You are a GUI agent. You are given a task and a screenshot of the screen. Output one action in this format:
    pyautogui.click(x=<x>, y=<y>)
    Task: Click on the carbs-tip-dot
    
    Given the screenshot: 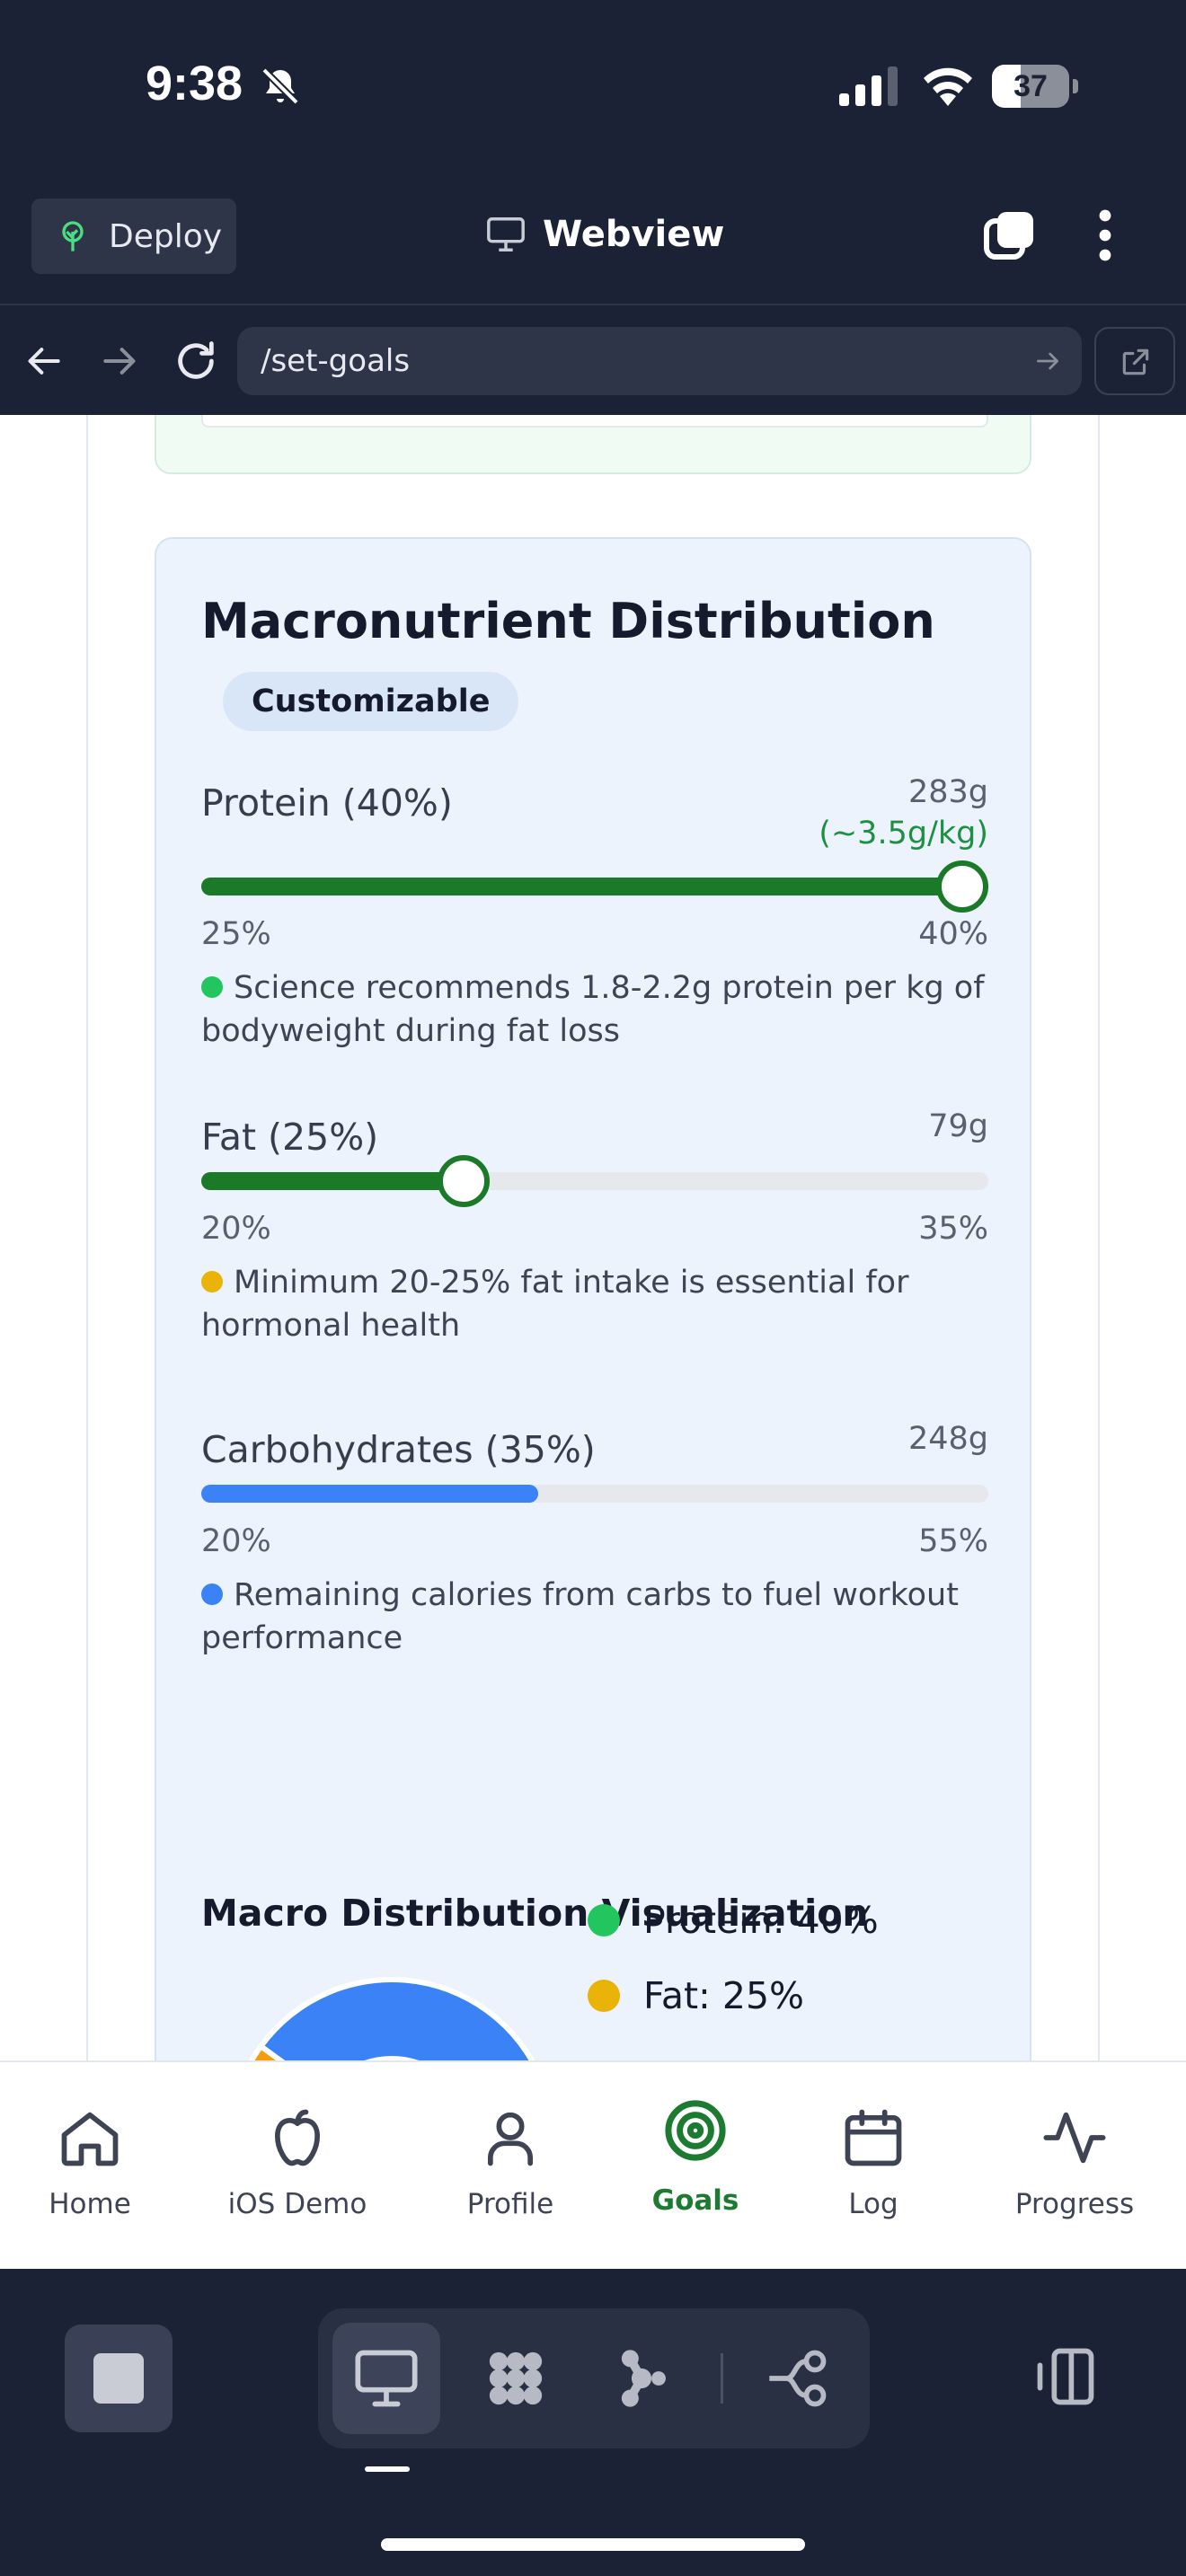 What is the action you would take?
    pyautogui.click(x=212, y=1594)
    